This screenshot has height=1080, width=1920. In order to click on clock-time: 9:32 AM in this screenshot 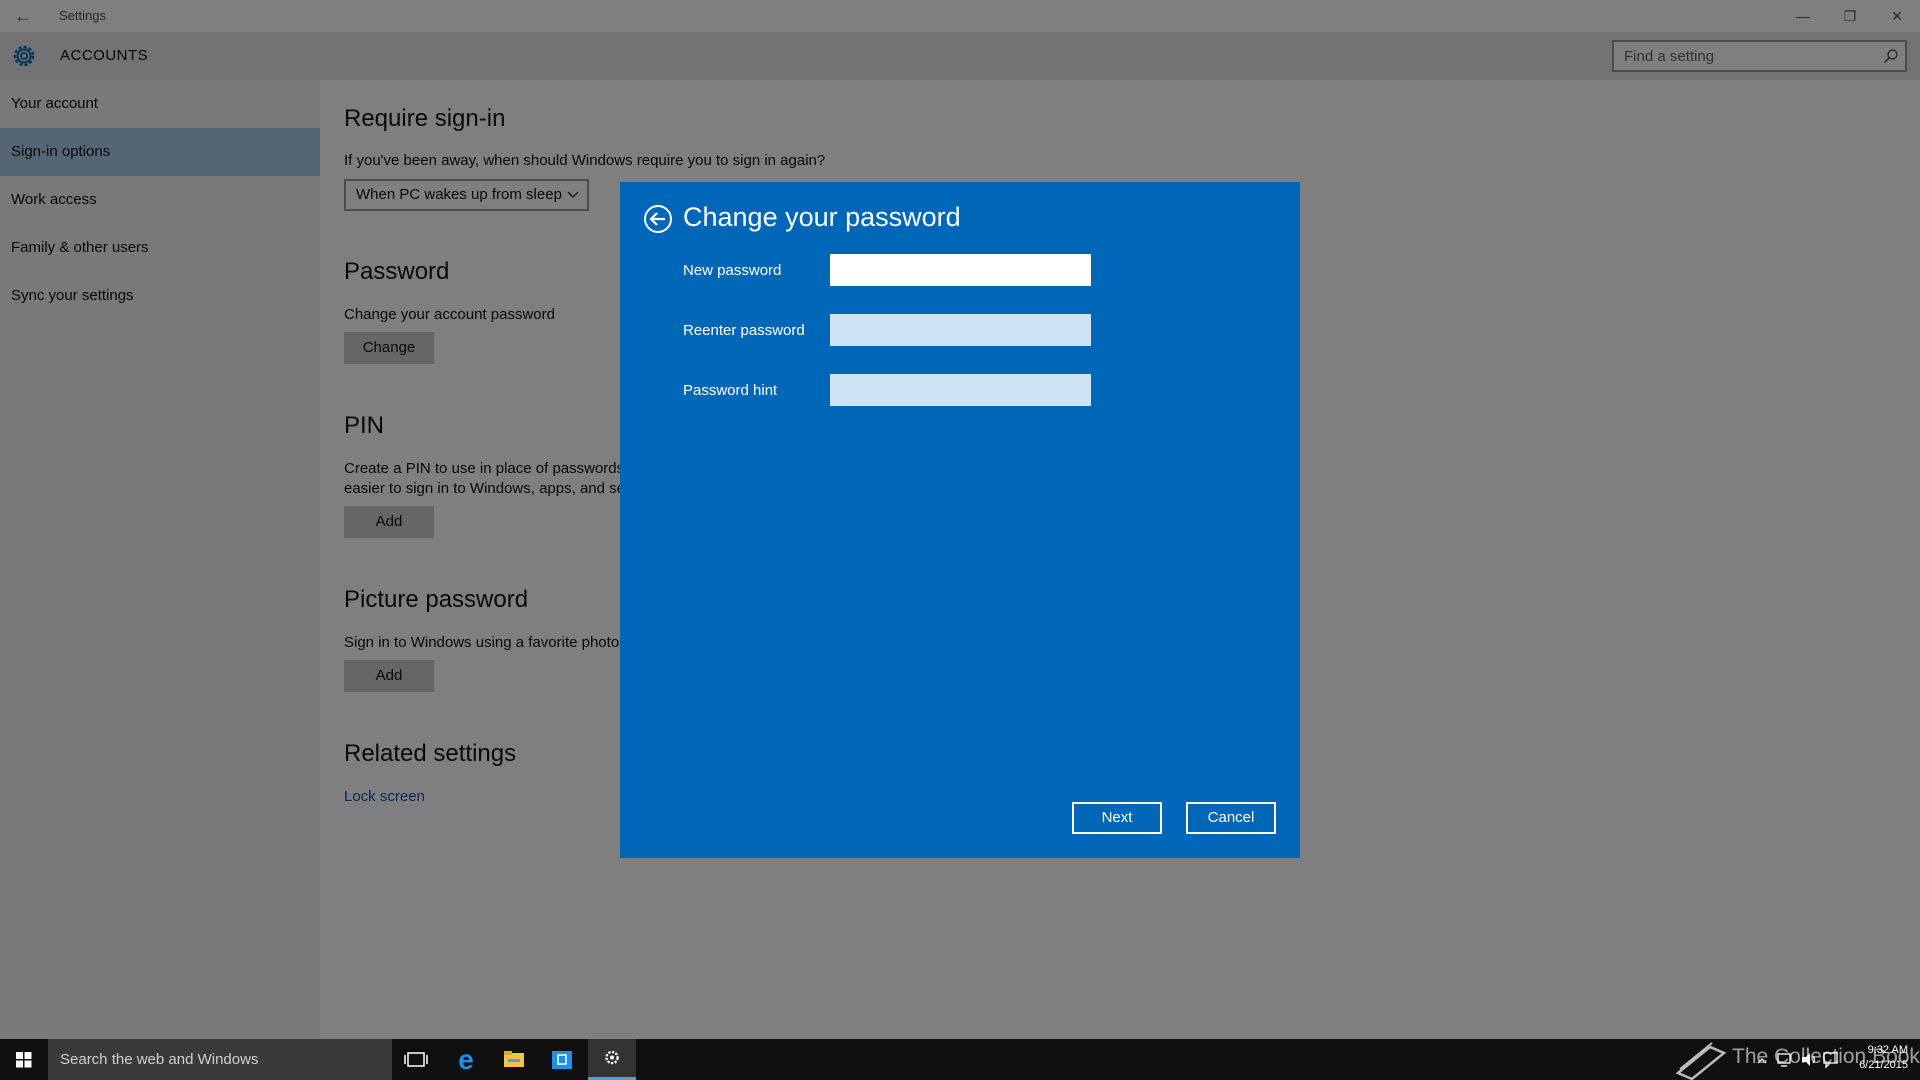, I will do `click(1887, 1050)`.